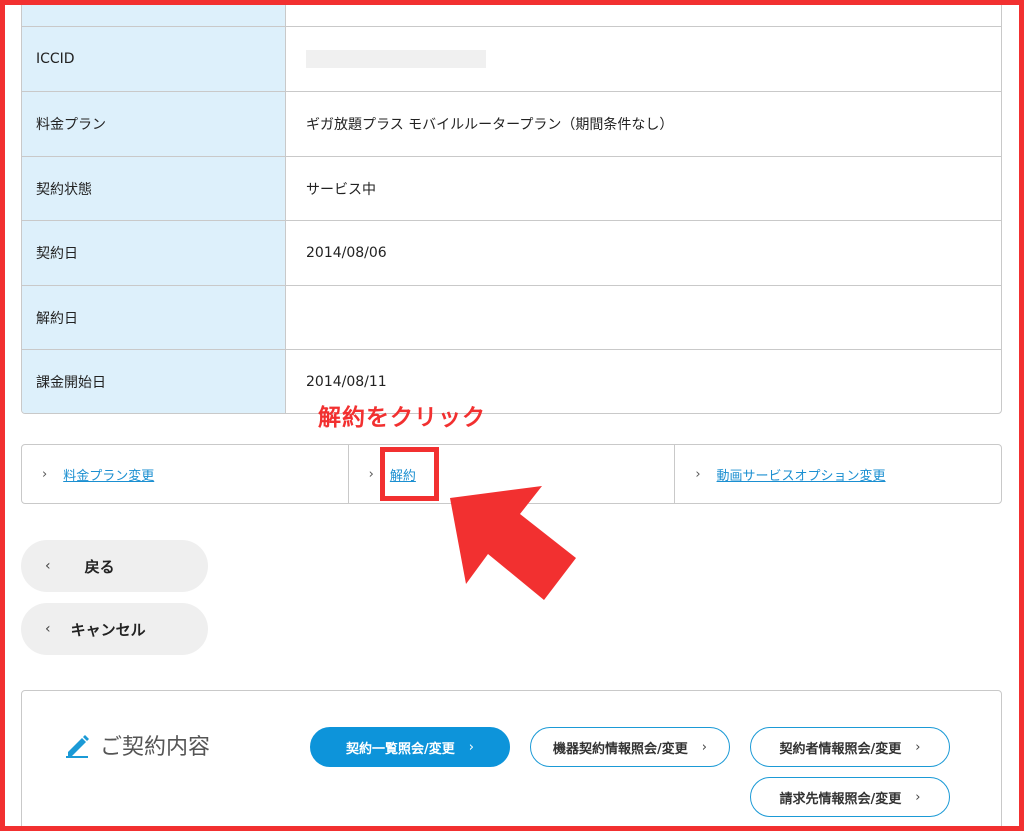 The width and height of the screenshot is (1024, 831). I want to click on masked-value, so click(396, 59).